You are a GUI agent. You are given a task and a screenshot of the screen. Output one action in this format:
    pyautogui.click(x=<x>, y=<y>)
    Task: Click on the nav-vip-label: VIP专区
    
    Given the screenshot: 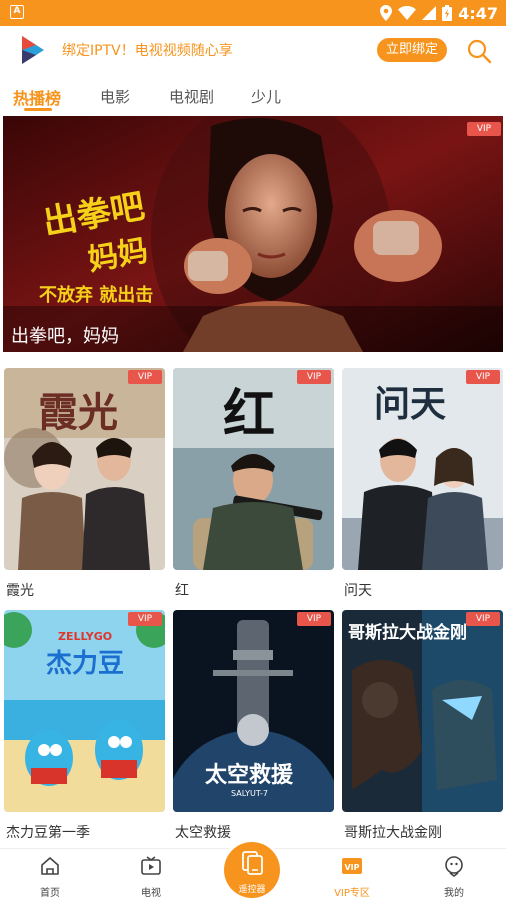 What is the action you would take?
    pyautogui.click(x=352, y=893)
    